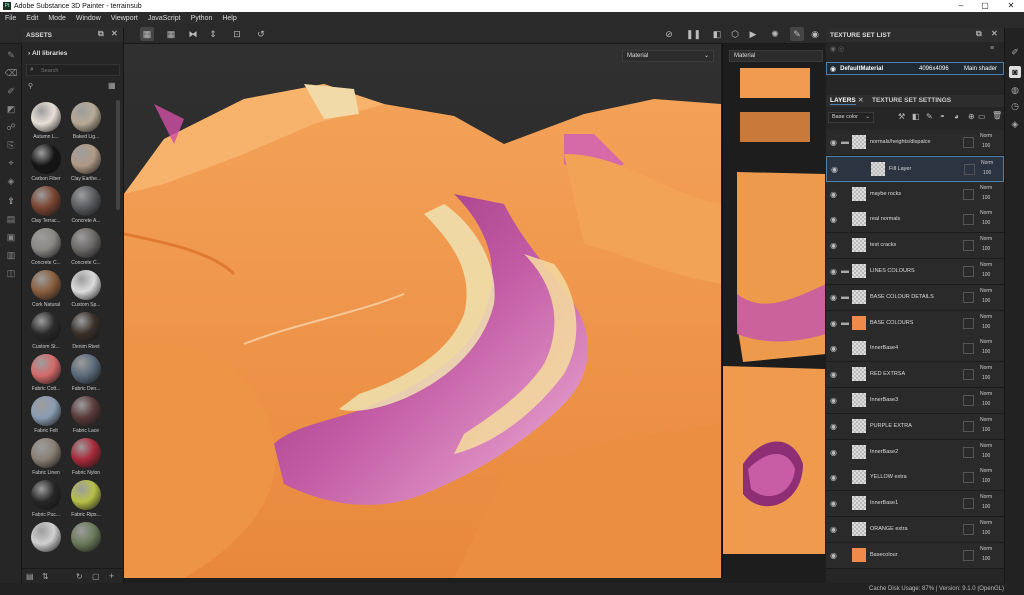 Image resolution: width=1024 pixels, height=595 pixels. What do you see at coordinates (88, 18) in the screenshot?
I see `menu-window: Window` at bounding box center [88, 18].